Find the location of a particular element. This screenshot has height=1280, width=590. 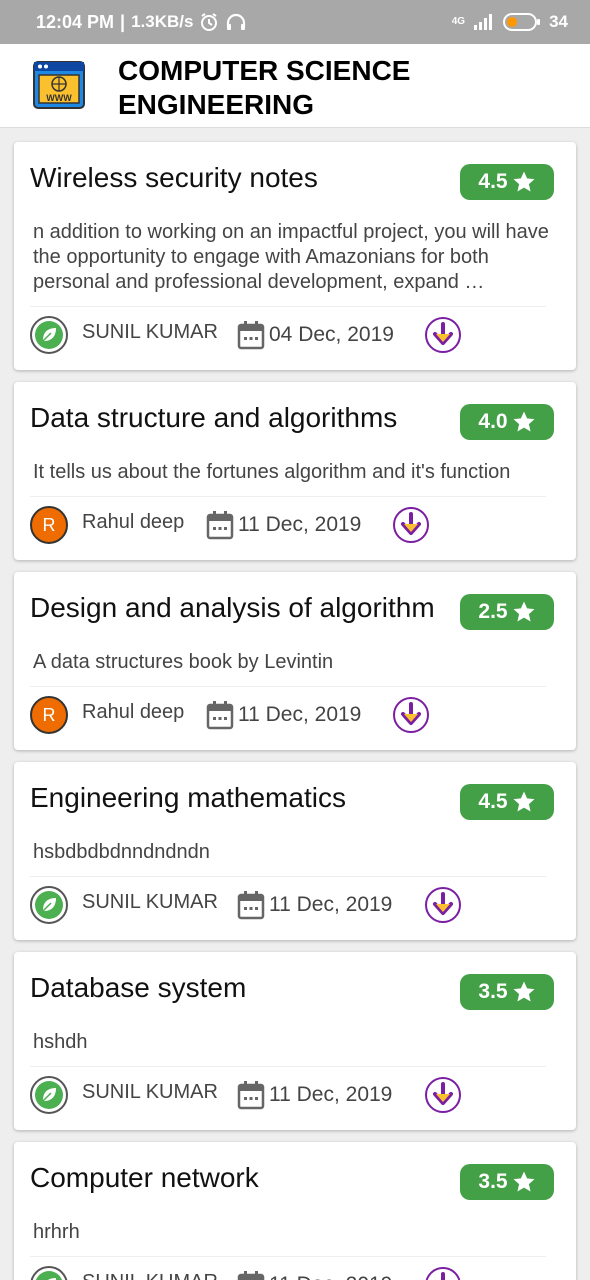

signal-icon is located at coordinates (483, 22).